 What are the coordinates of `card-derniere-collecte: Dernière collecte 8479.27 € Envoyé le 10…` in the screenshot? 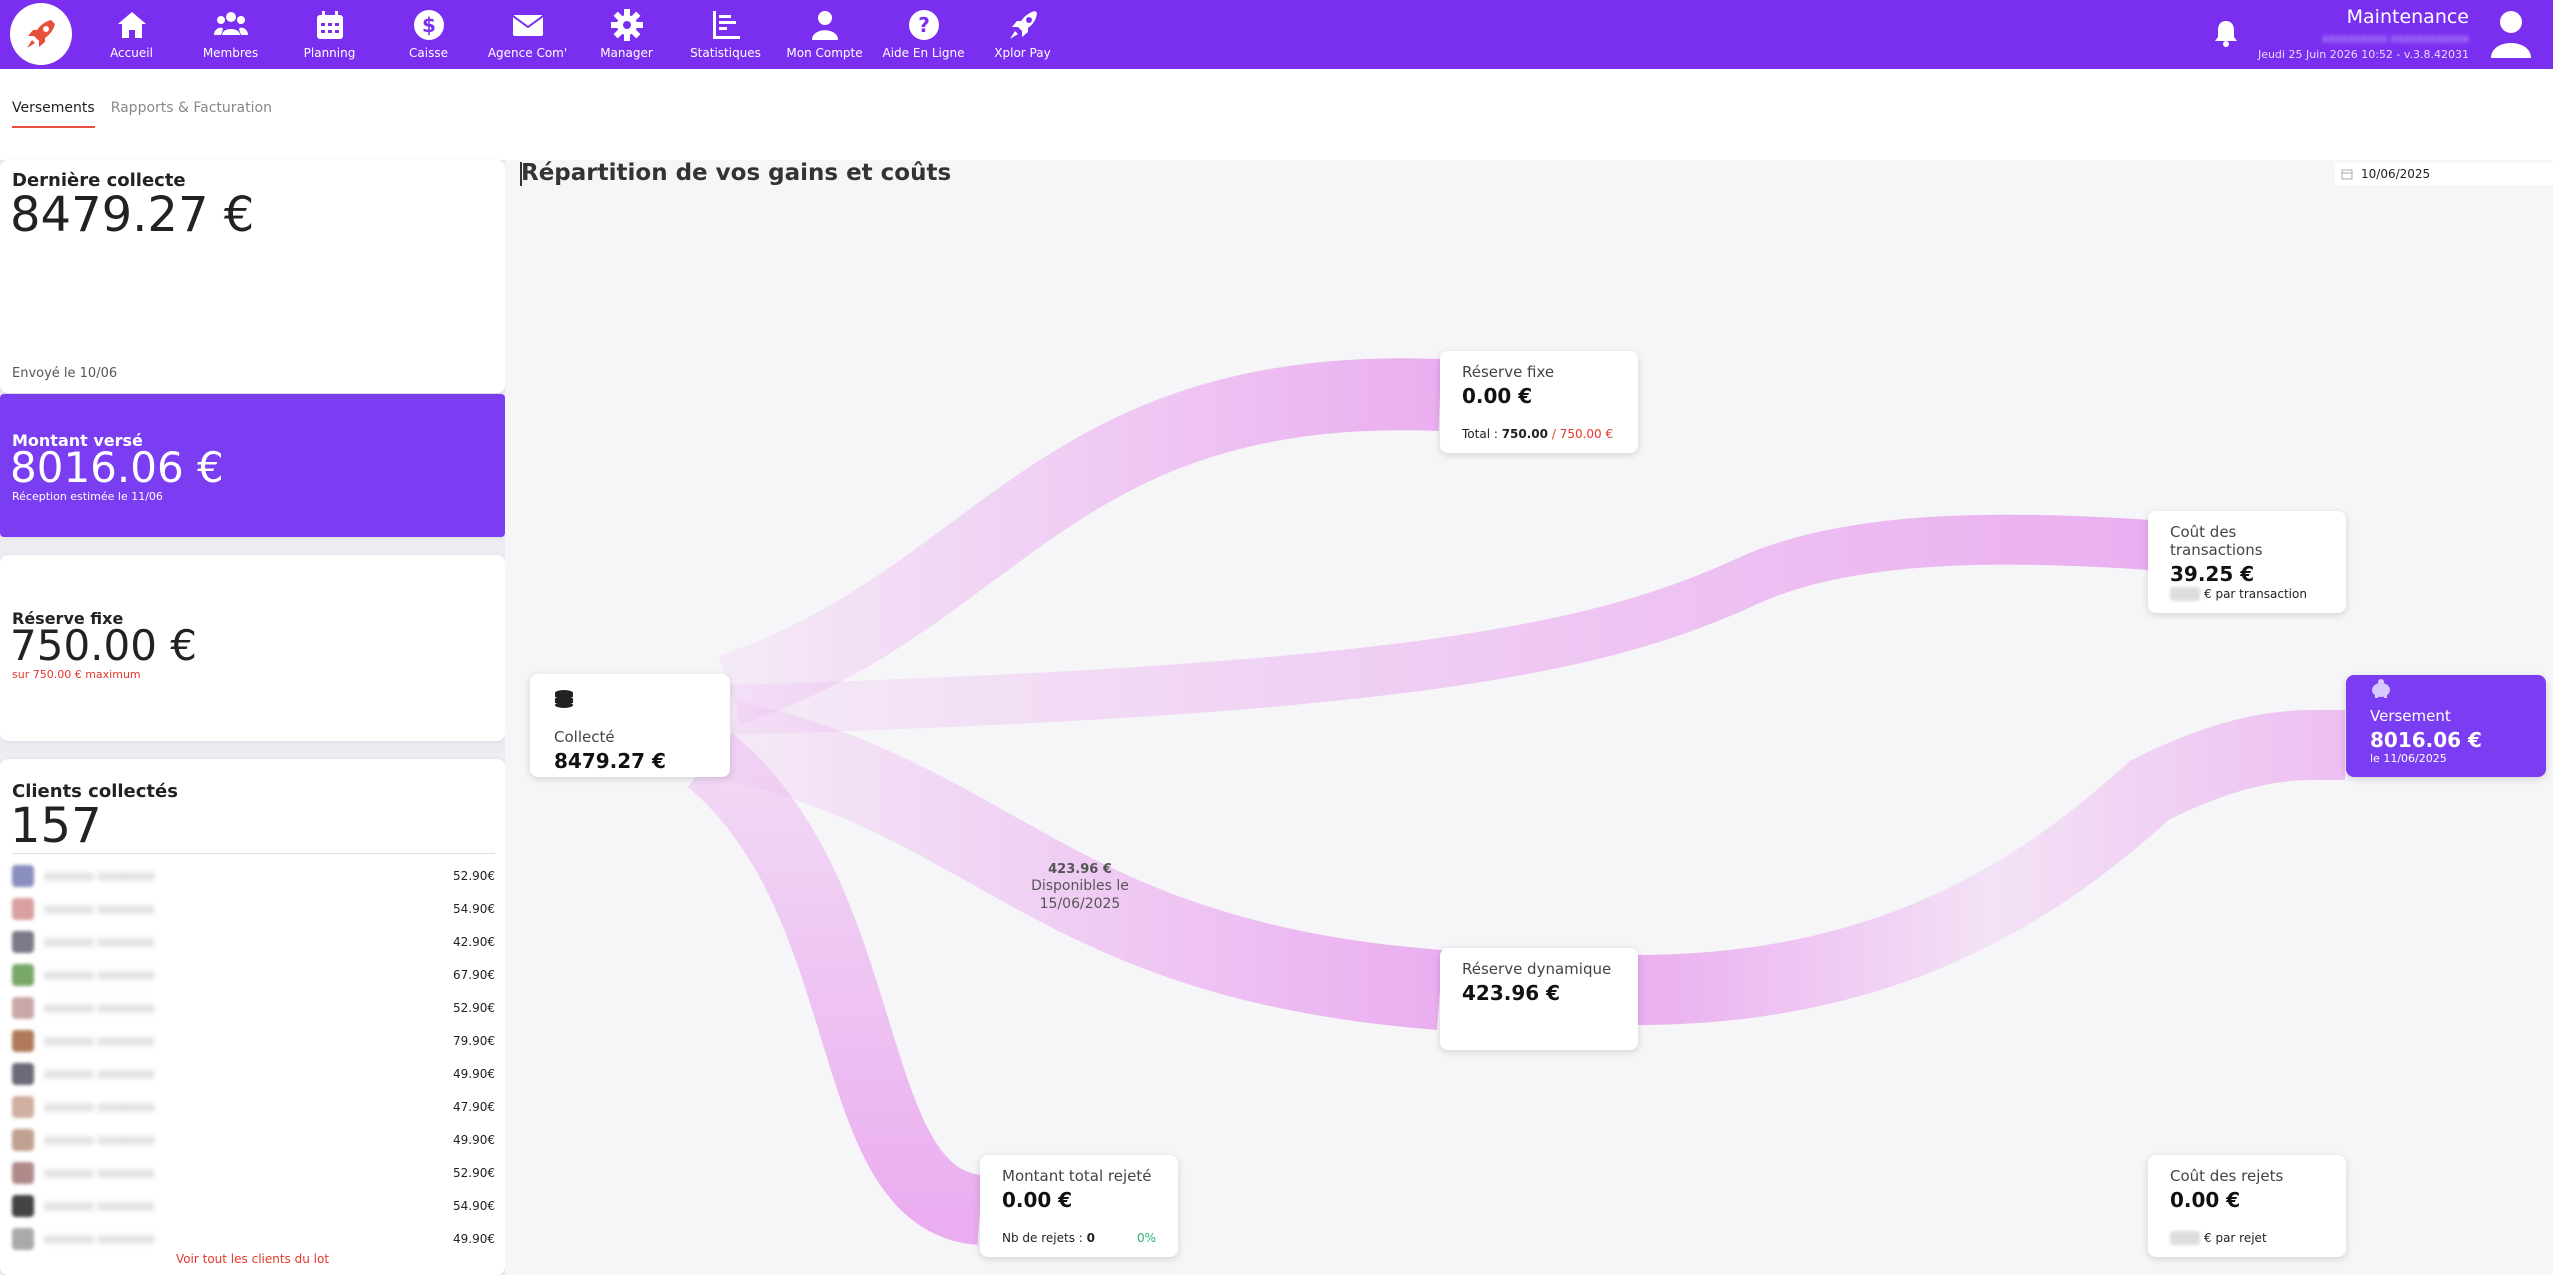 It's located at (252, 276).